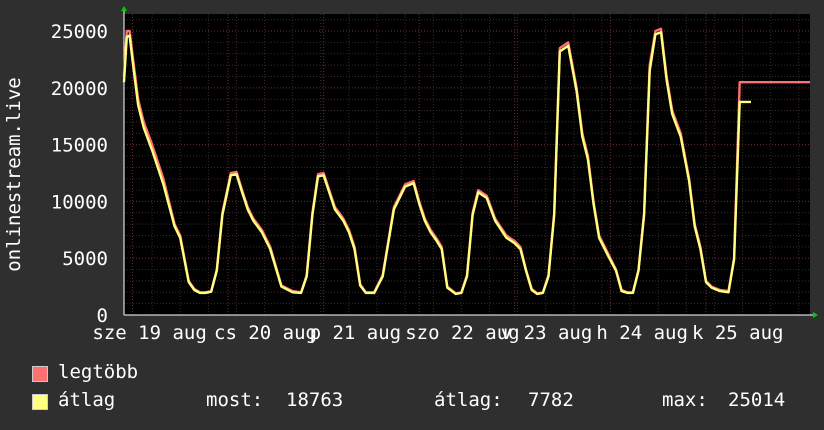 This screenshot has width=824, height=430. What do you see at coordinates (79, 202) in the screenshot?
I see `y-tick-label: 10000` at bounding box center [79, 202].